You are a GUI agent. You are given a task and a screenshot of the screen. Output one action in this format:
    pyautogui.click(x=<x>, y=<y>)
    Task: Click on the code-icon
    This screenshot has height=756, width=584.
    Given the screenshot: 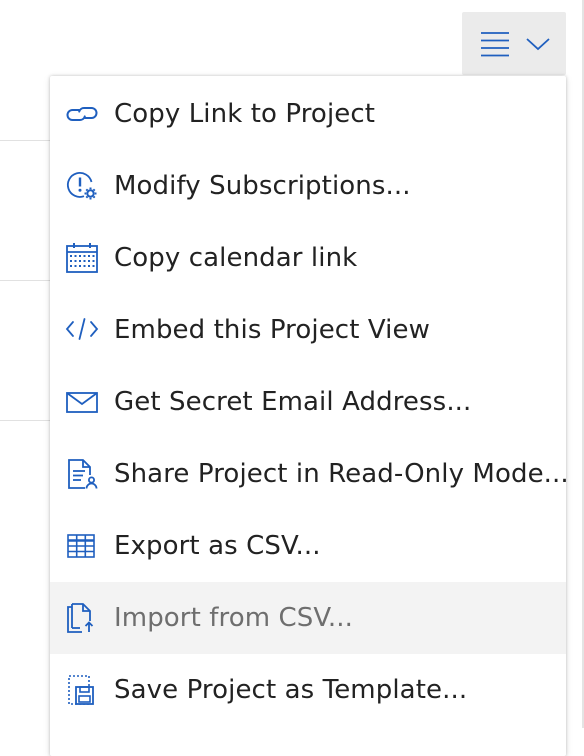 What is the action you would take?
    pyautogui.click(x=82, y=329)
    